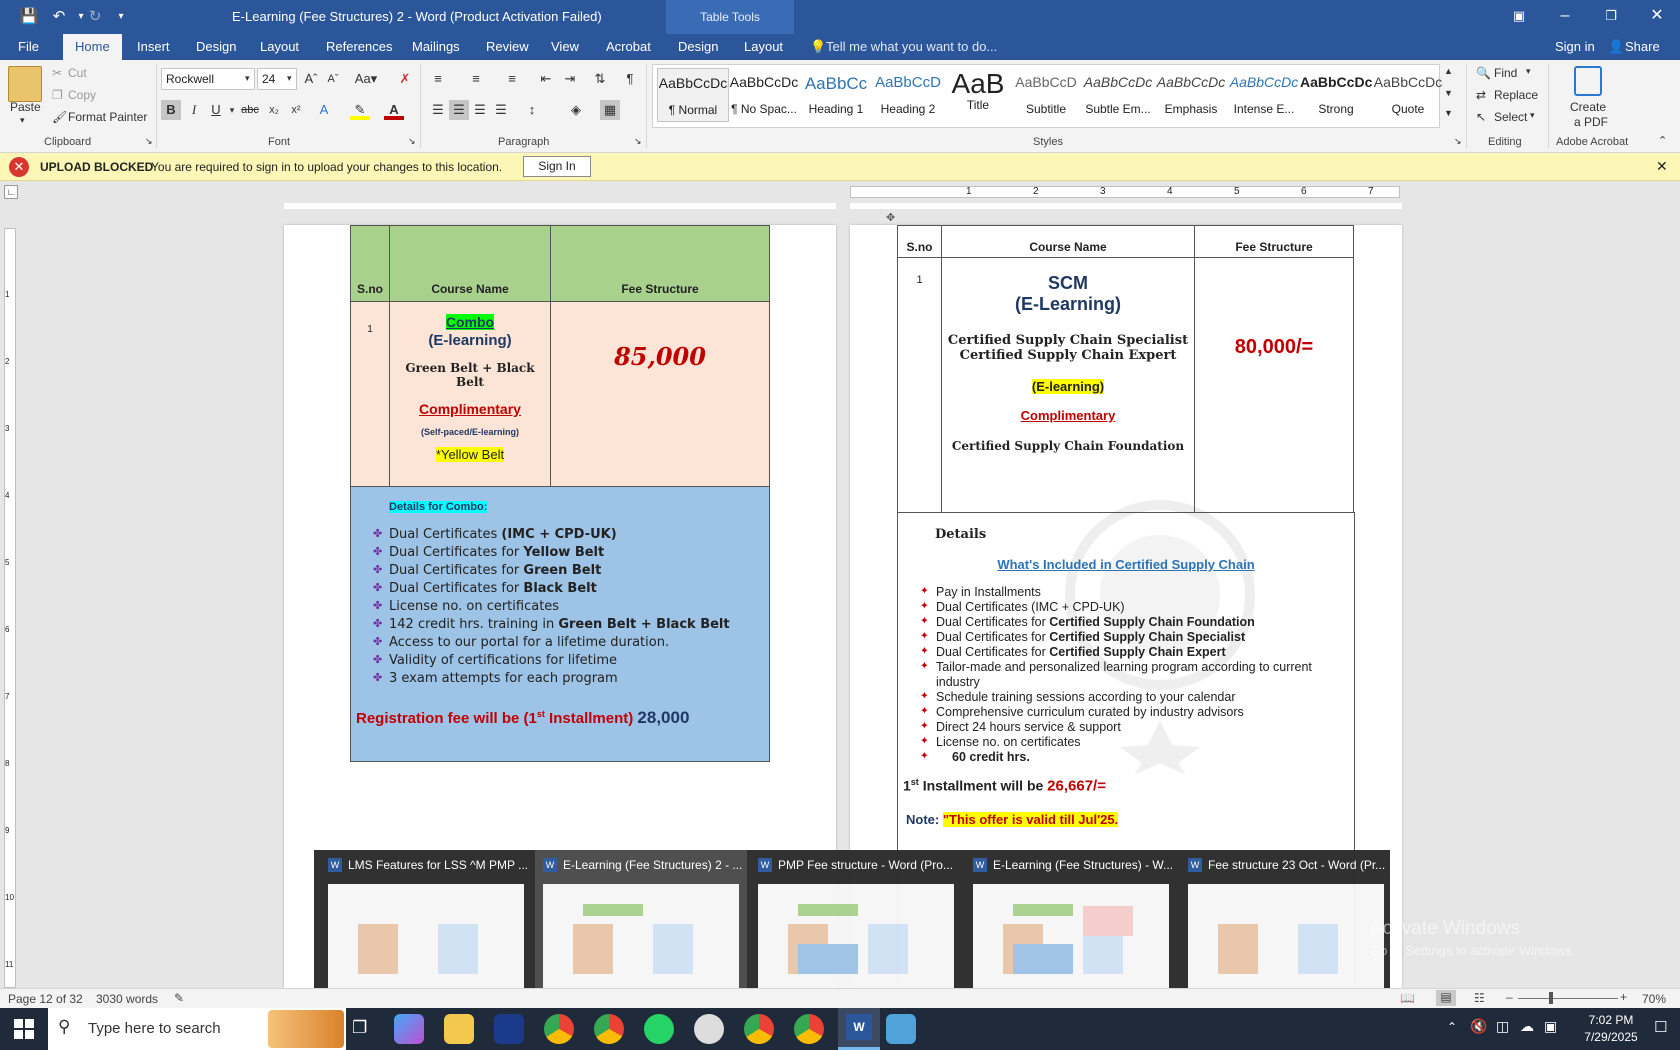  Describe the element at coordinates (659, 1029) in the screenshot. I see `whatsapp-icon` at that location.